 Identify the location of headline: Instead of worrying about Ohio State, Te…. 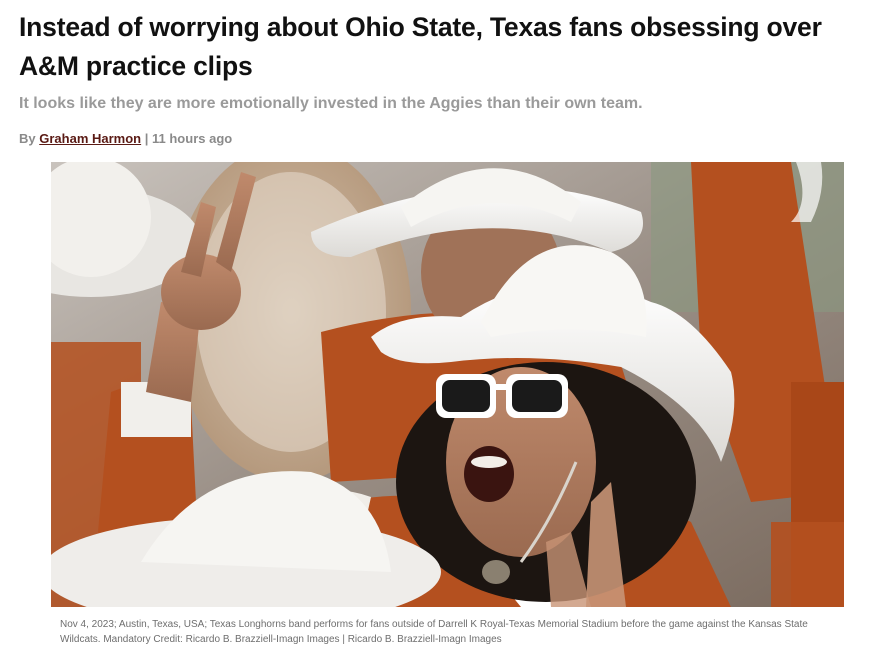
(420, 46).